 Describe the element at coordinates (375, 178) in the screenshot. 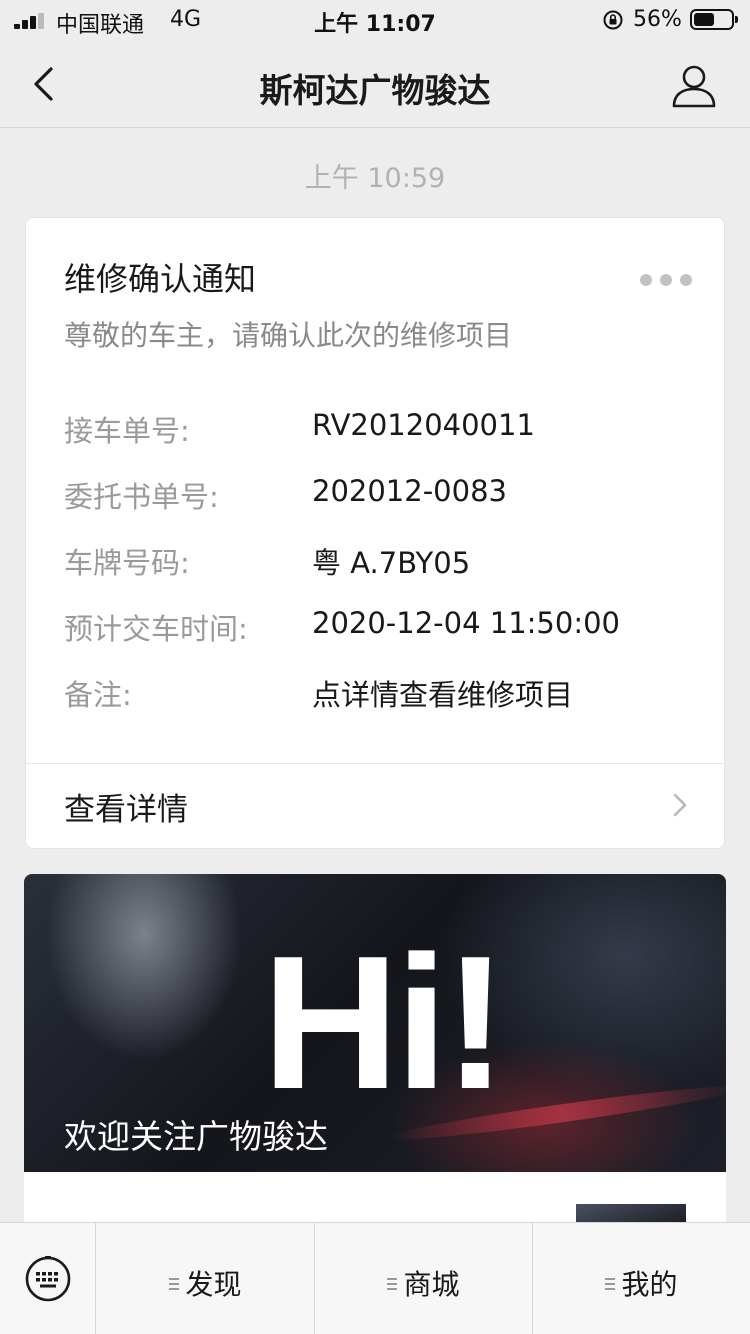

I see `message-timestamp: 上午 10:59` at that location.